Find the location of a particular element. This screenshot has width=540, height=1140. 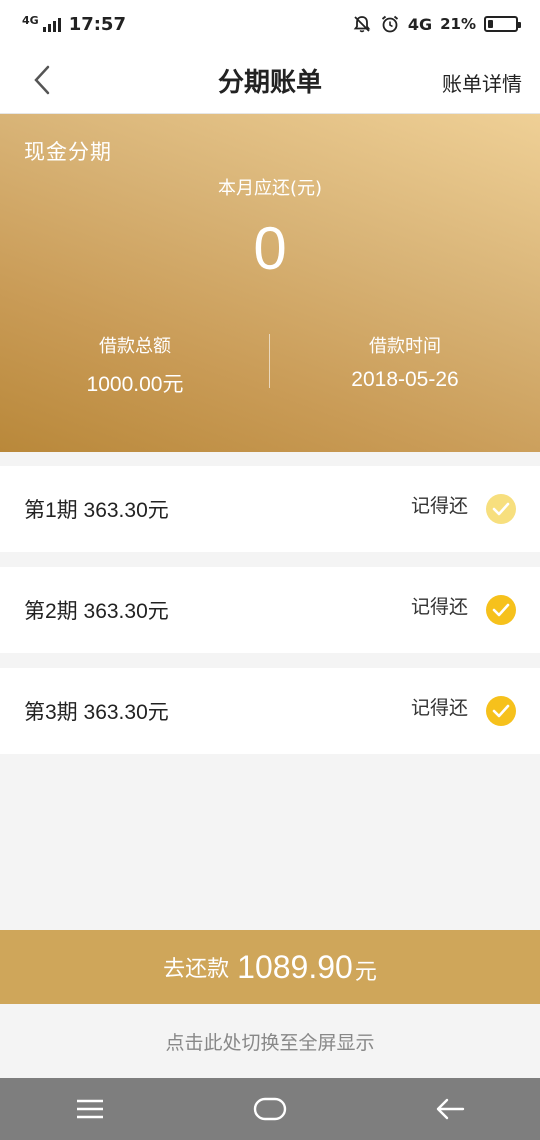

loan-total-block: 借款总额 1000.00元 is located at coordinates (135, 365).